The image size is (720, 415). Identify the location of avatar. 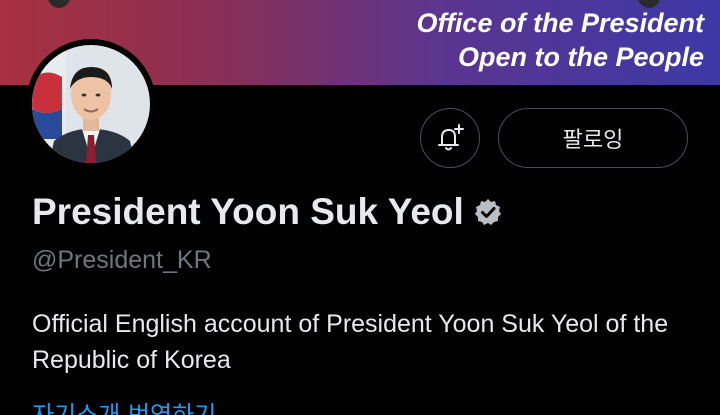
(91, 104).